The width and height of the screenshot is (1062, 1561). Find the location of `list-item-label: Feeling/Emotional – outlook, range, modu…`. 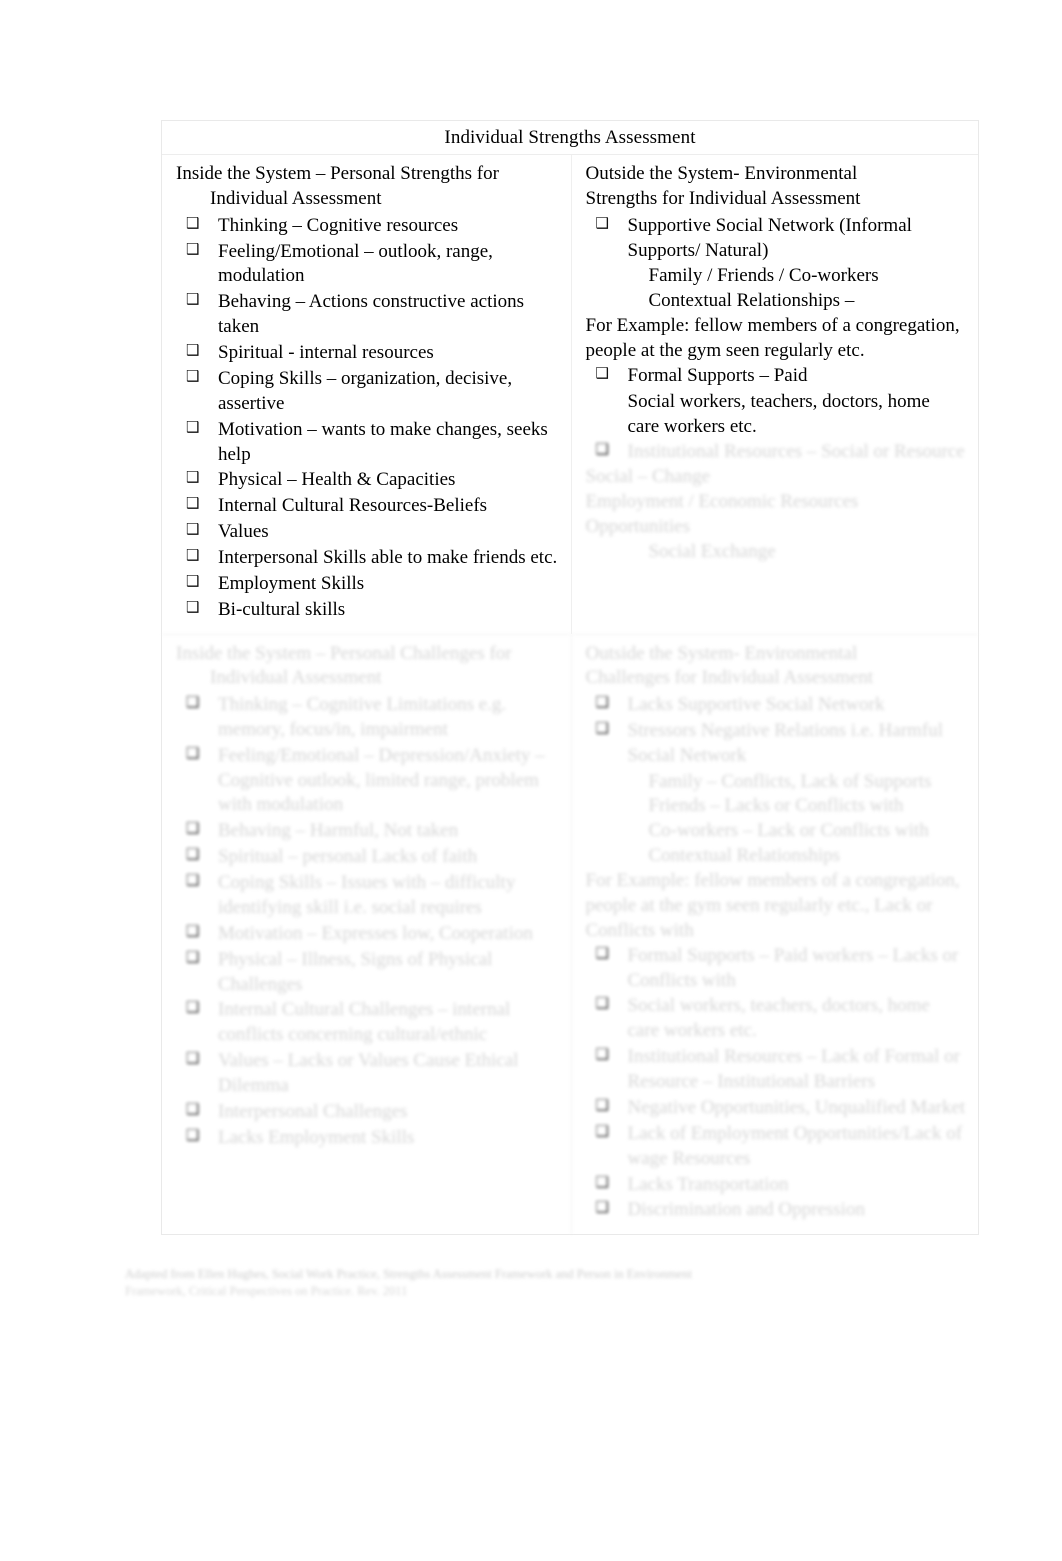

list-item-label: Feeling/Emotional – outlook, range, modu… is located at coordinates (355, 263).